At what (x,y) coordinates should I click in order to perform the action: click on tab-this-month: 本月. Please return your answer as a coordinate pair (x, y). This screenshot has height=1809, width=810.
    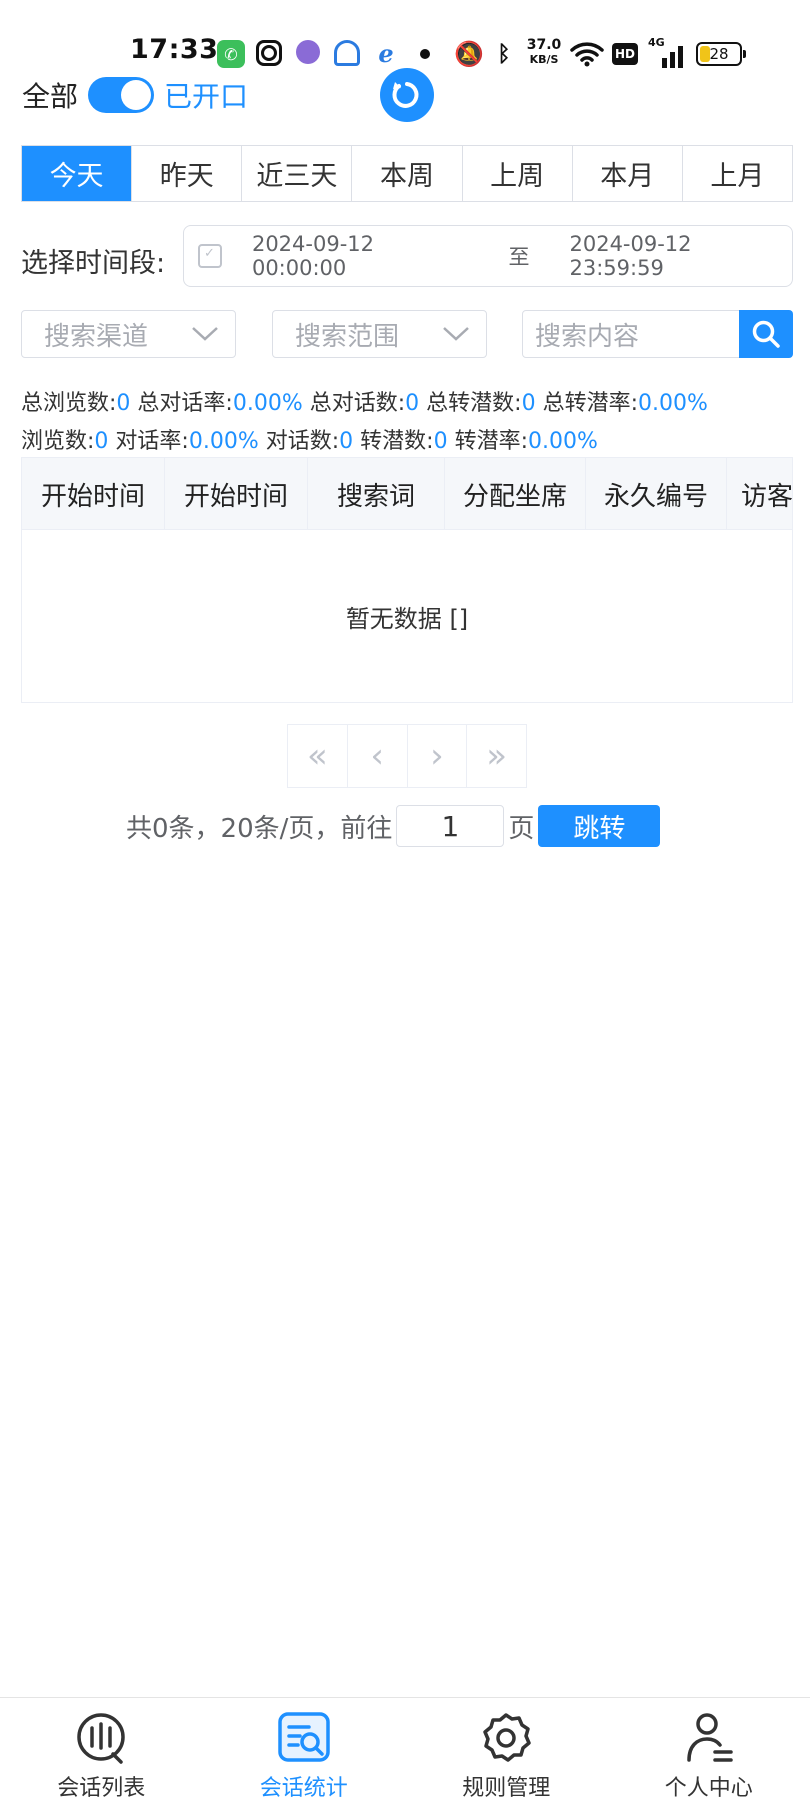
    Looking at the image, I should click on (627, 173).